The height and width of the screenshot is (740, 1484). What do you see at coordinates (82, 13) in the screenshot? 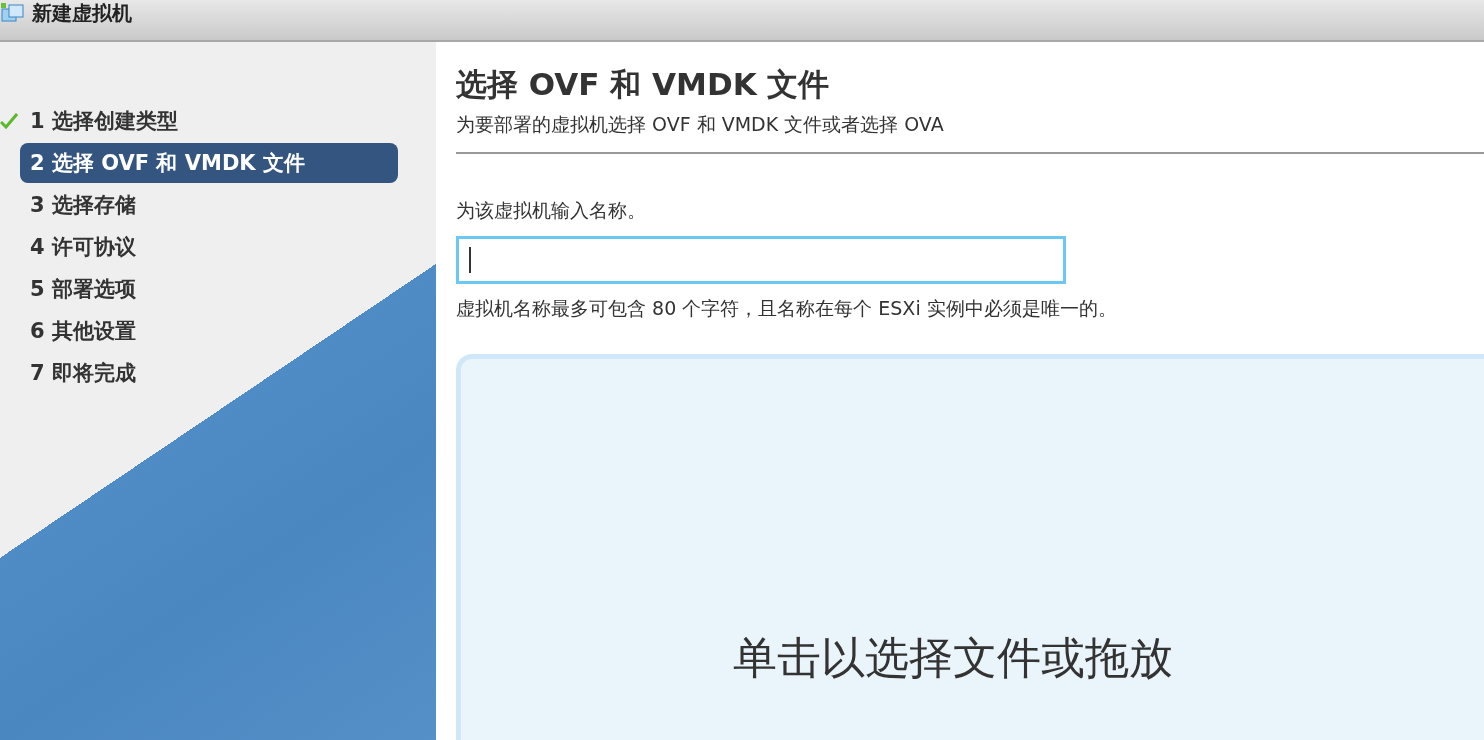
I see `window-title: 新建虚拟机` at bounding box center [82, 13].